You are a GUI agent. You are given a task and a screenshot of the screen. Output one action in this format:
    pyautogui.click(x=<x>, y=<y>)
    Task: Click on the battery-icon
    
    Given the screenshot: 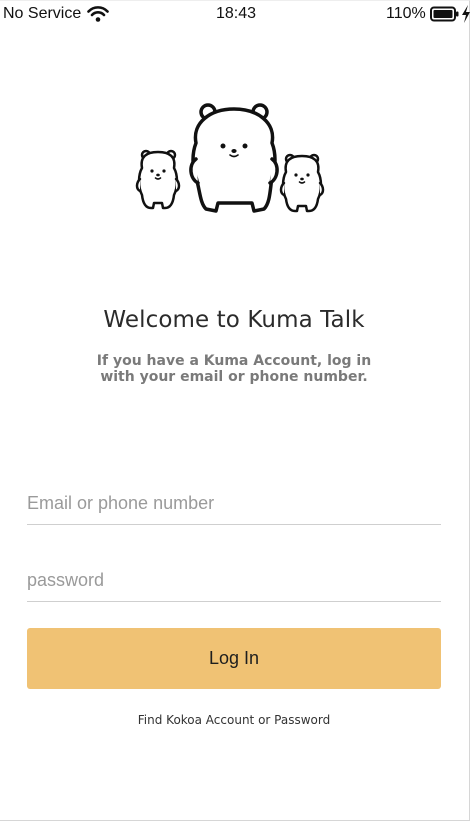 What is the action you would take?
    pyautogui.click(x=444, y=14)
    